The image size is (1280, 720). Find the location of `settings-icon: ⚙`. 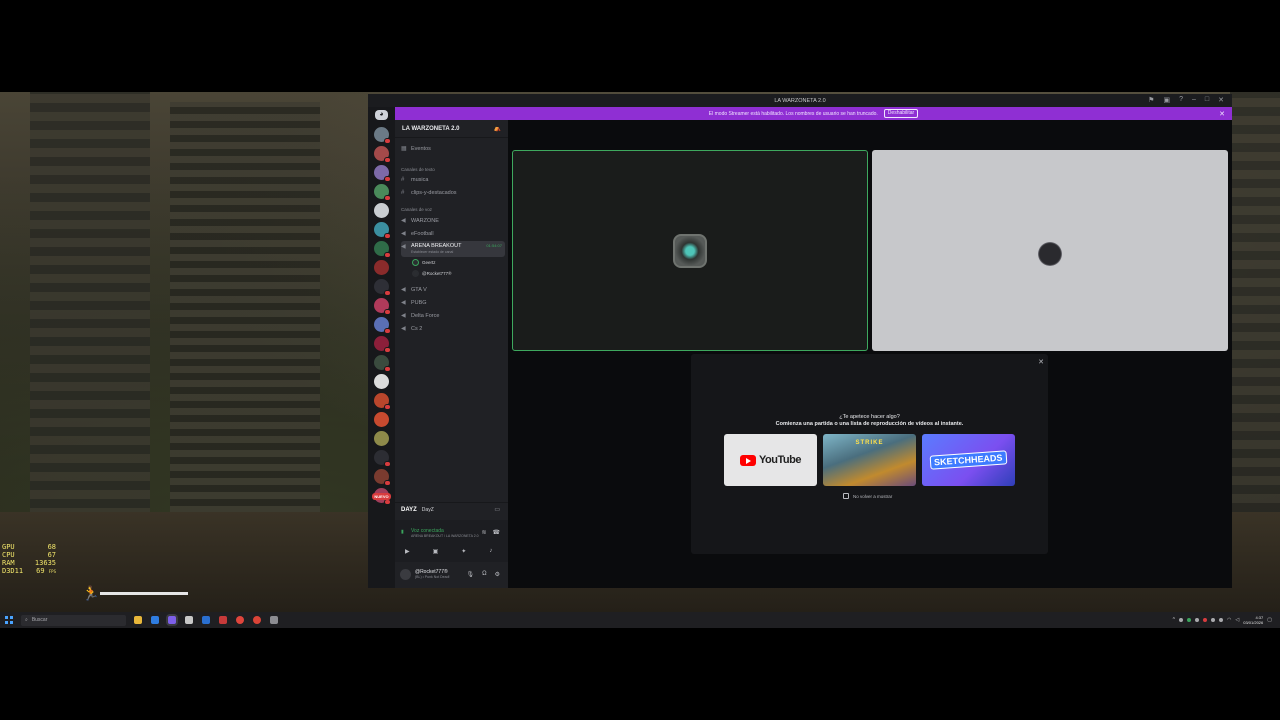

settings-icon: ⚙ is located at coordinates (497, 574).